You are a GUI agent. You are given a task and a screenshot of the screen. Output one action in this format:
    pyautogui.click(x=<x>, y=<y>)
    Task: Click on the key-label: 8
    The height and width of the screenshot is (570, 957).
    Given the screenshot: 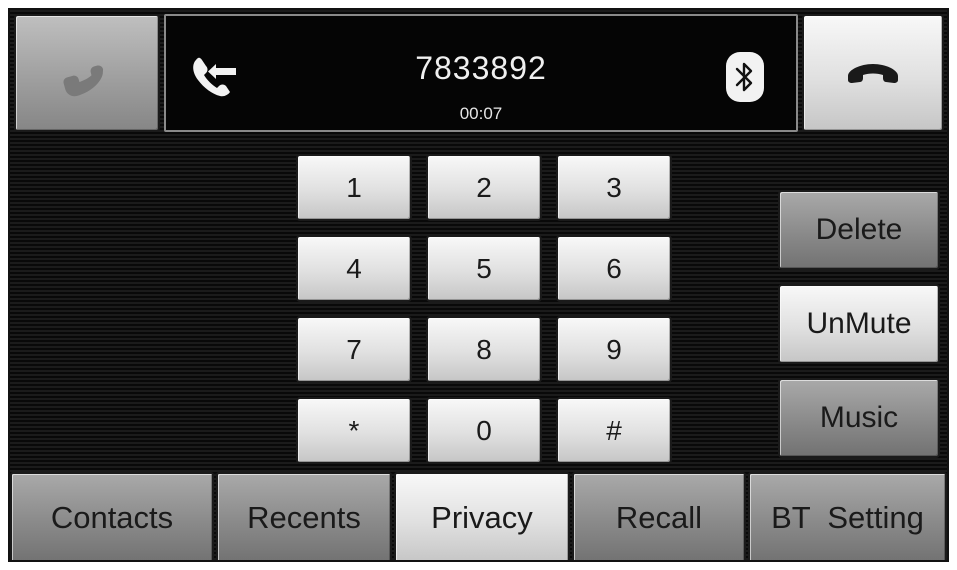 What is the action you would take?
    pyautogui.click(x=484, y=349)
    